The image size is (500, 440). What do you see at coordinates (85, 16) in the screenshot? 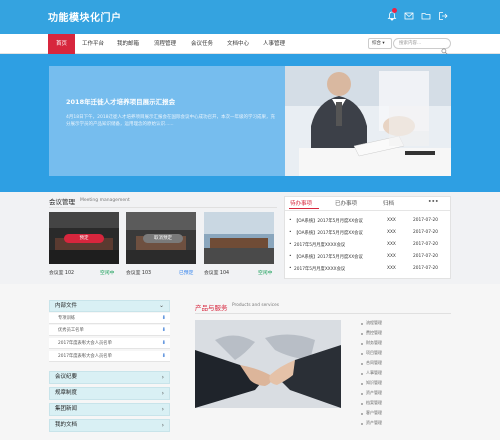
I see `portal-logo-title: 功能模块化门户` at bounding box center [85, 16].